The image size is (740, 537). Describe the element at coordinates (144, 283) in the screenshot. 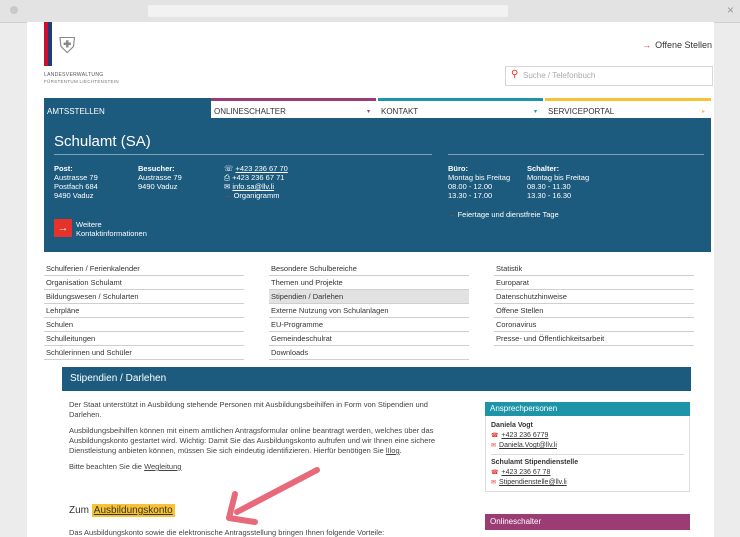

I see `list-item: Organisation Schulamt` at that location.